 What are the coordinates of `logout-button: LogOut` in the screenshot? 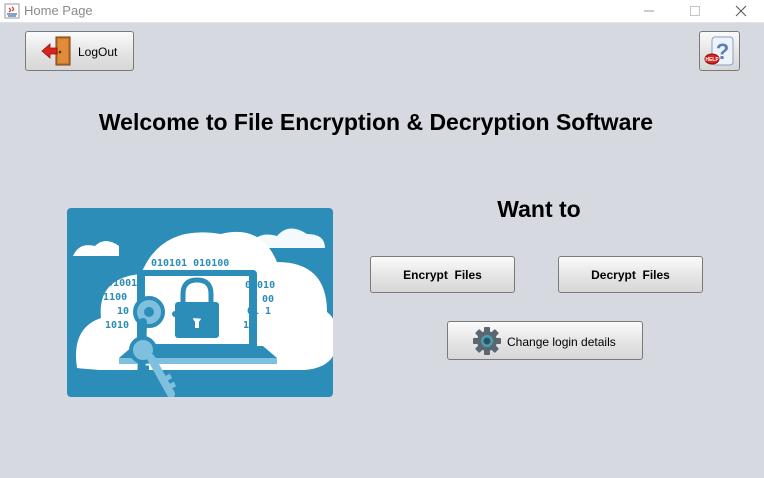 It's located at (79, 51).